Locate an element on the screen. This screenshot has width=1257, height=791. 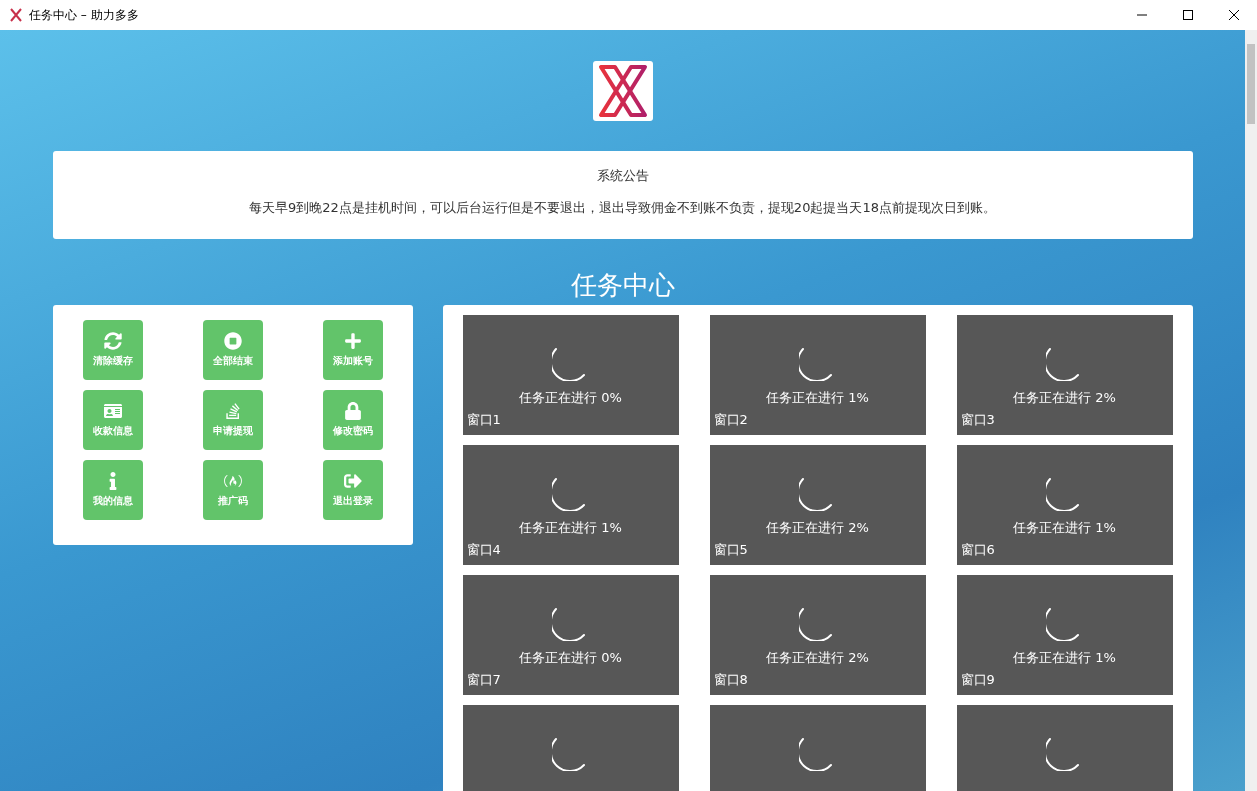
stacked-lines-icon is located at coordinates (232, 411).